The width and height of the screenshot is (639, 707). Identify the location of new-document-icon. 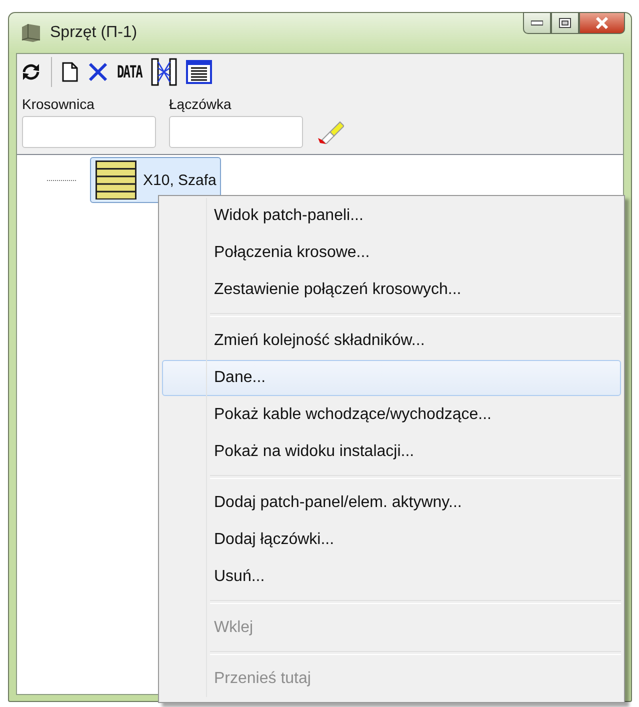
(70, 72).